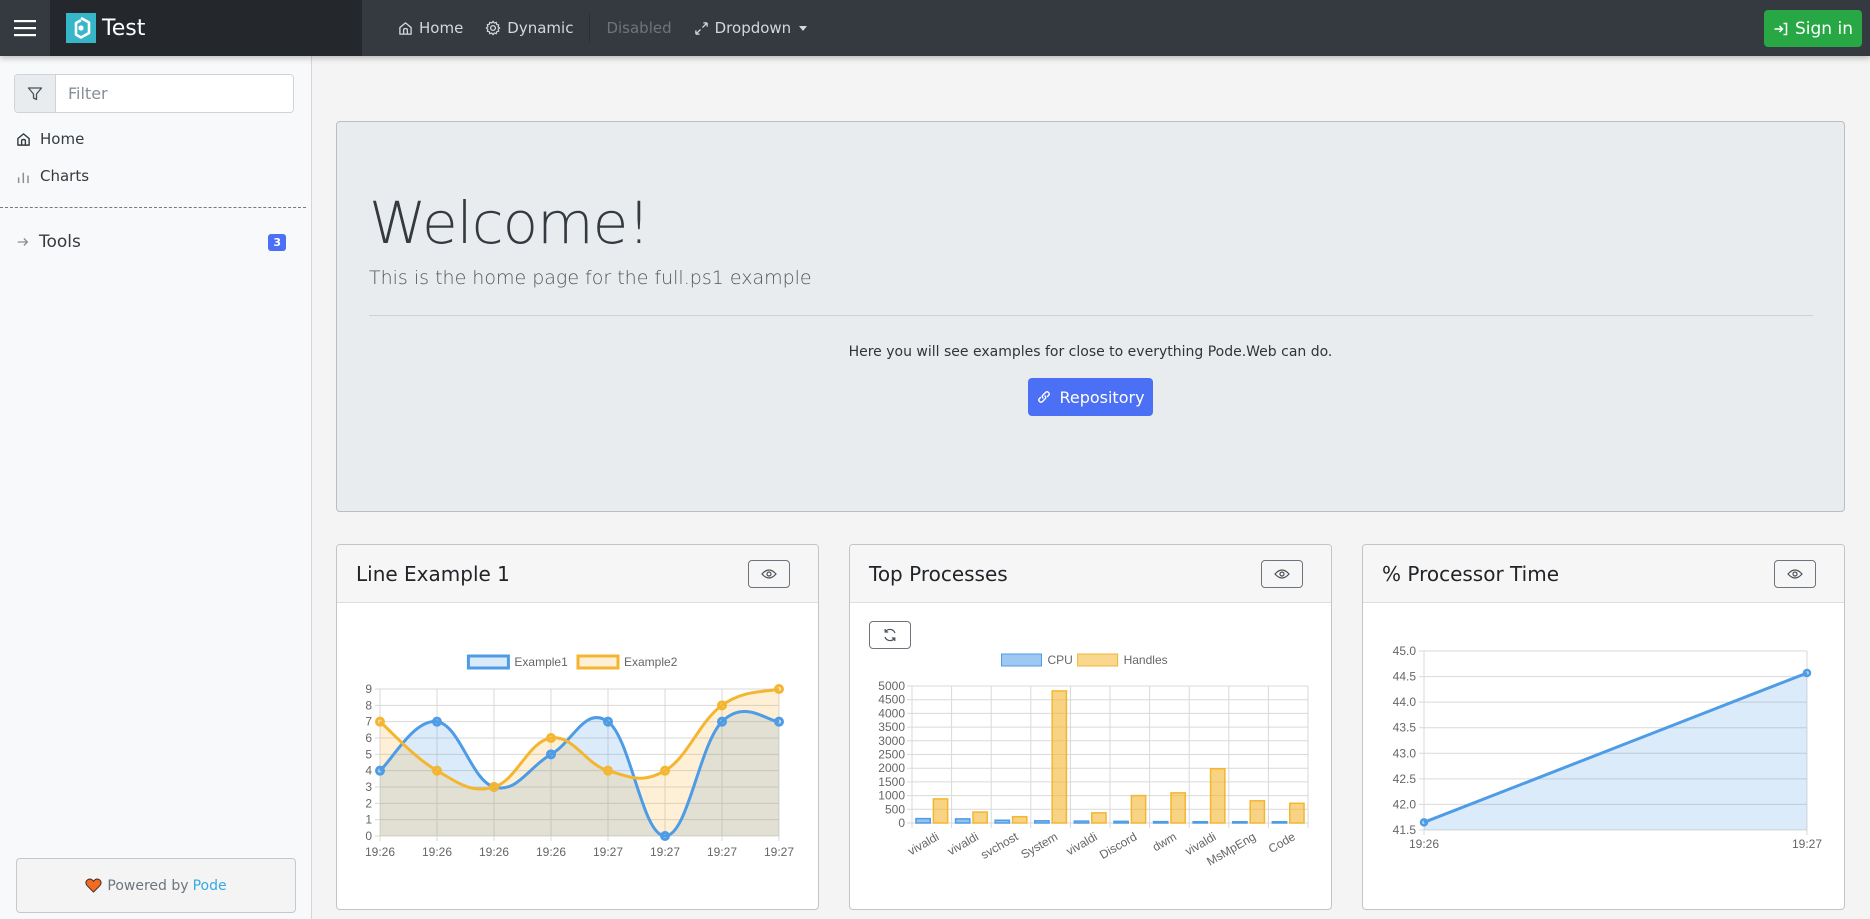  Describe the element at coordinates (891, 741) in the screenshot. I see `y-tick-label: 3000` at that location.